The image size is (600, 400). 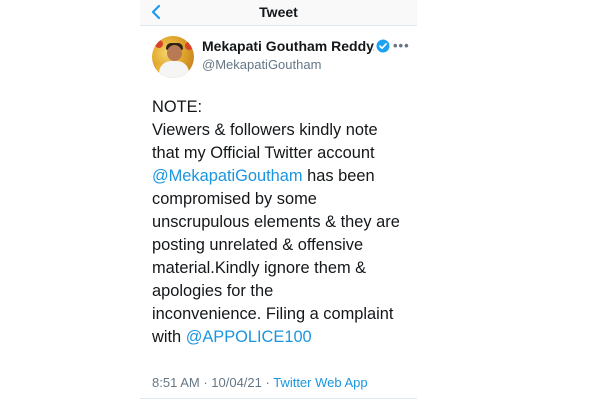 What do you see at coordinates (278, 398) in the screenshot?
I see `divider` at bounding box center [278, 398].